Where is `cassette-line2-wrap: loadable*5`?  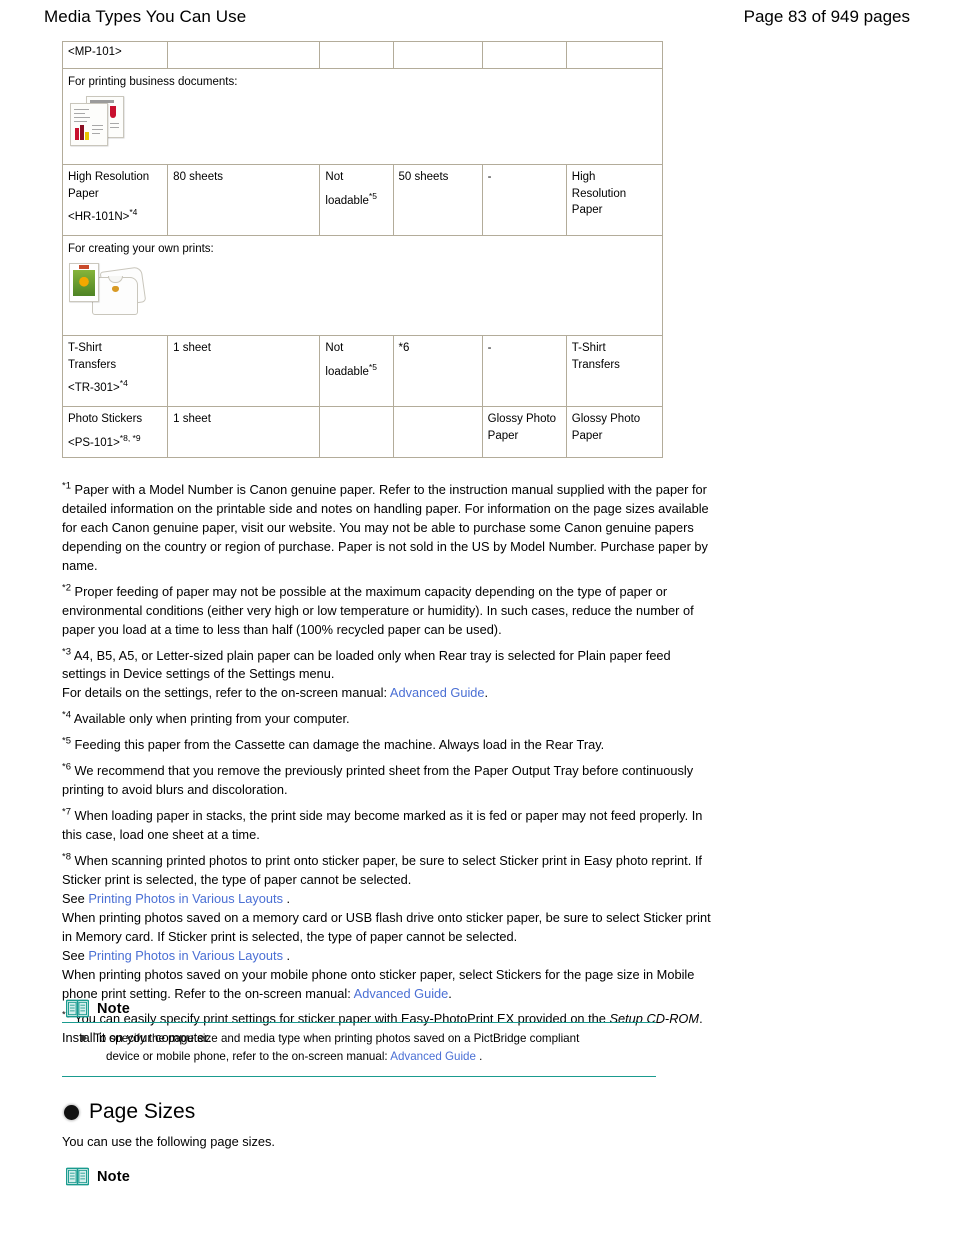
cassette-line2-wrap: loadable*5 is located at coordinates (356, 371).